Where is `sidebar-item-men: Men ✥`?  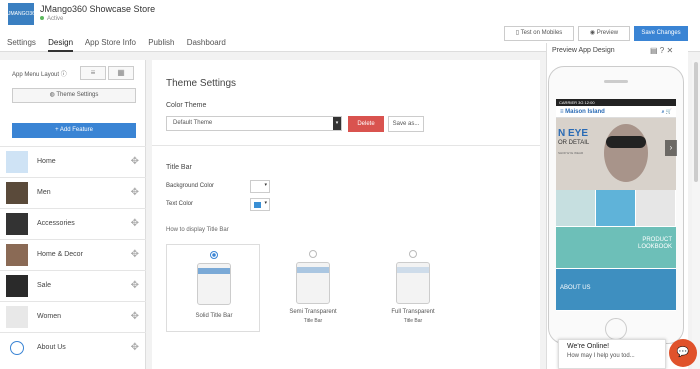 sidebar-item-men: Men ✥ is located at coordinates (73, 192).